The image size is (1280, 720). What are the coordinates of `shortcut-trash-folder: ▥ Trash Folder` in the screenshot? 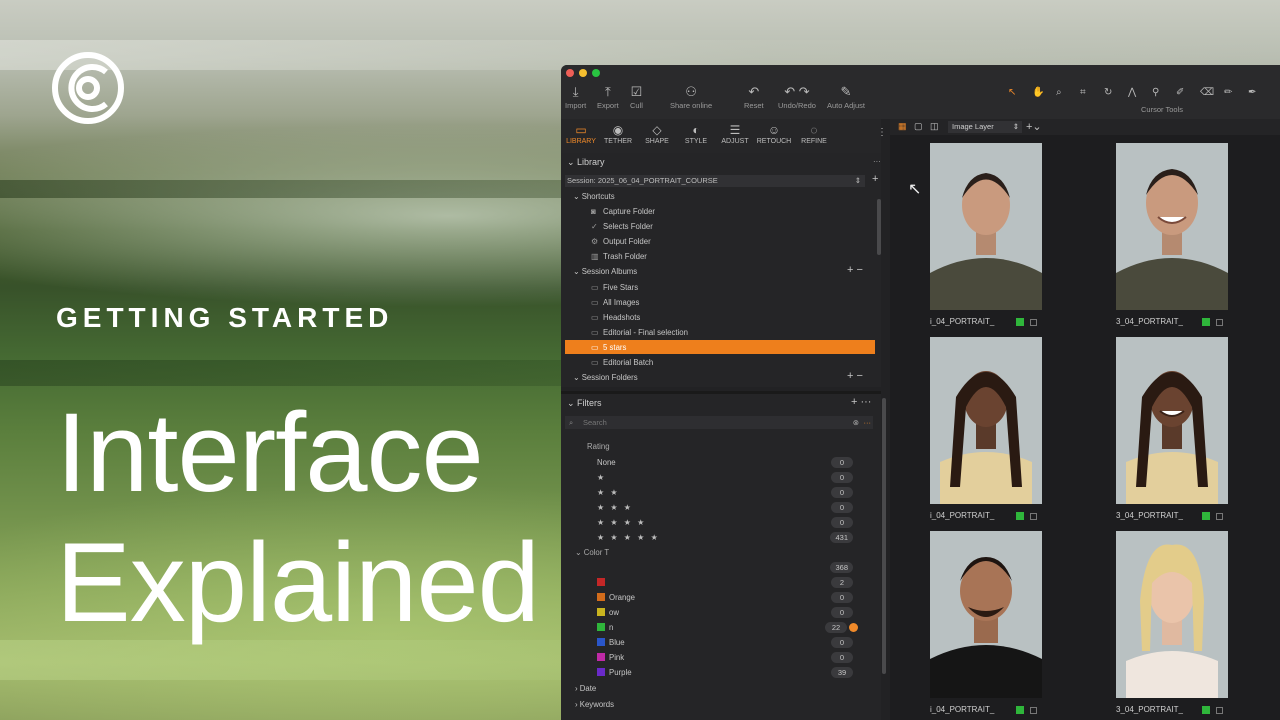 It's located at (619, 256).